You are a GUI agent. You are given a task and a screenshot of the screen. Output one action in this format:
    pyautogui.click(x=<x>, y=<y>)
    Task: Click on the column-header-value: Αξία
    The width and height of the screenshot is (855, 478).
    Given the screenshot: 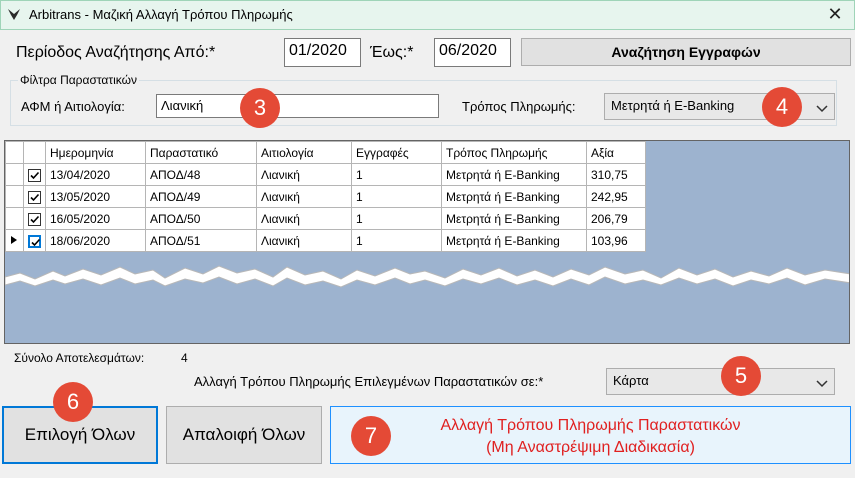 What is the action you would take?
    pyautogui.click(x=616, y=152)
    